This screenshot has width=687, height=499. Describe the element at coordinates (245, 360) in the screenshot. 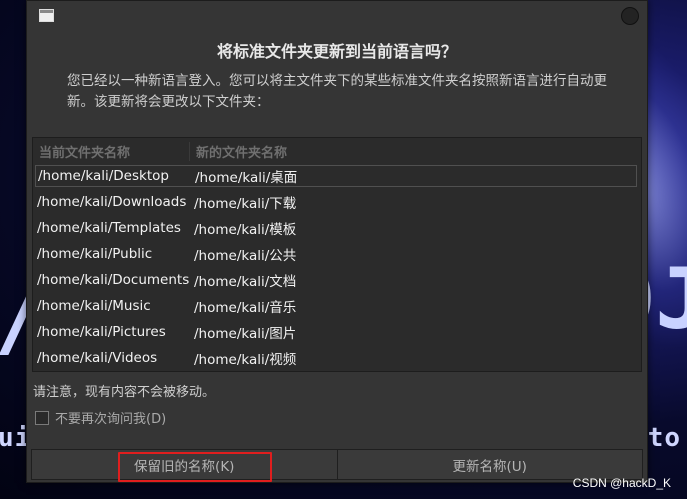

I see `new-folder-cell: /home/kali/视频` at that location.